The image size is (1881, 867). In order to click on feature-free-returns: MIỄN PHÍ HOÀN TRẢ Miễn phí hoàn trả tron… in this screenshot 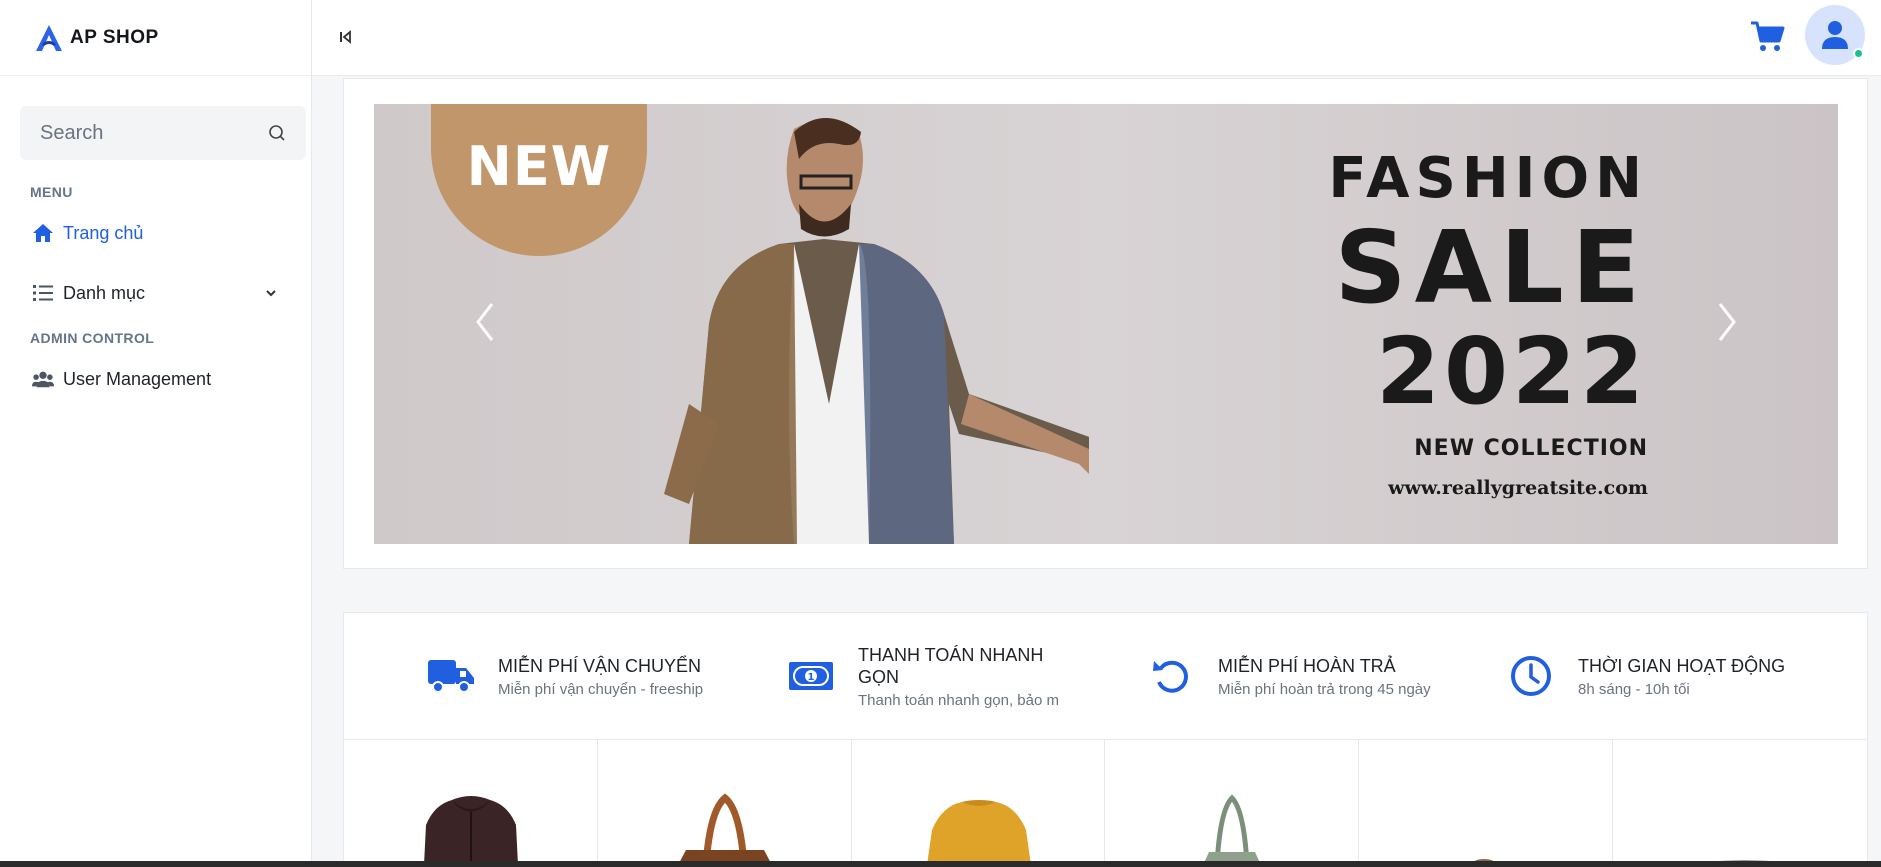, I will do `click(1324, 676)`.